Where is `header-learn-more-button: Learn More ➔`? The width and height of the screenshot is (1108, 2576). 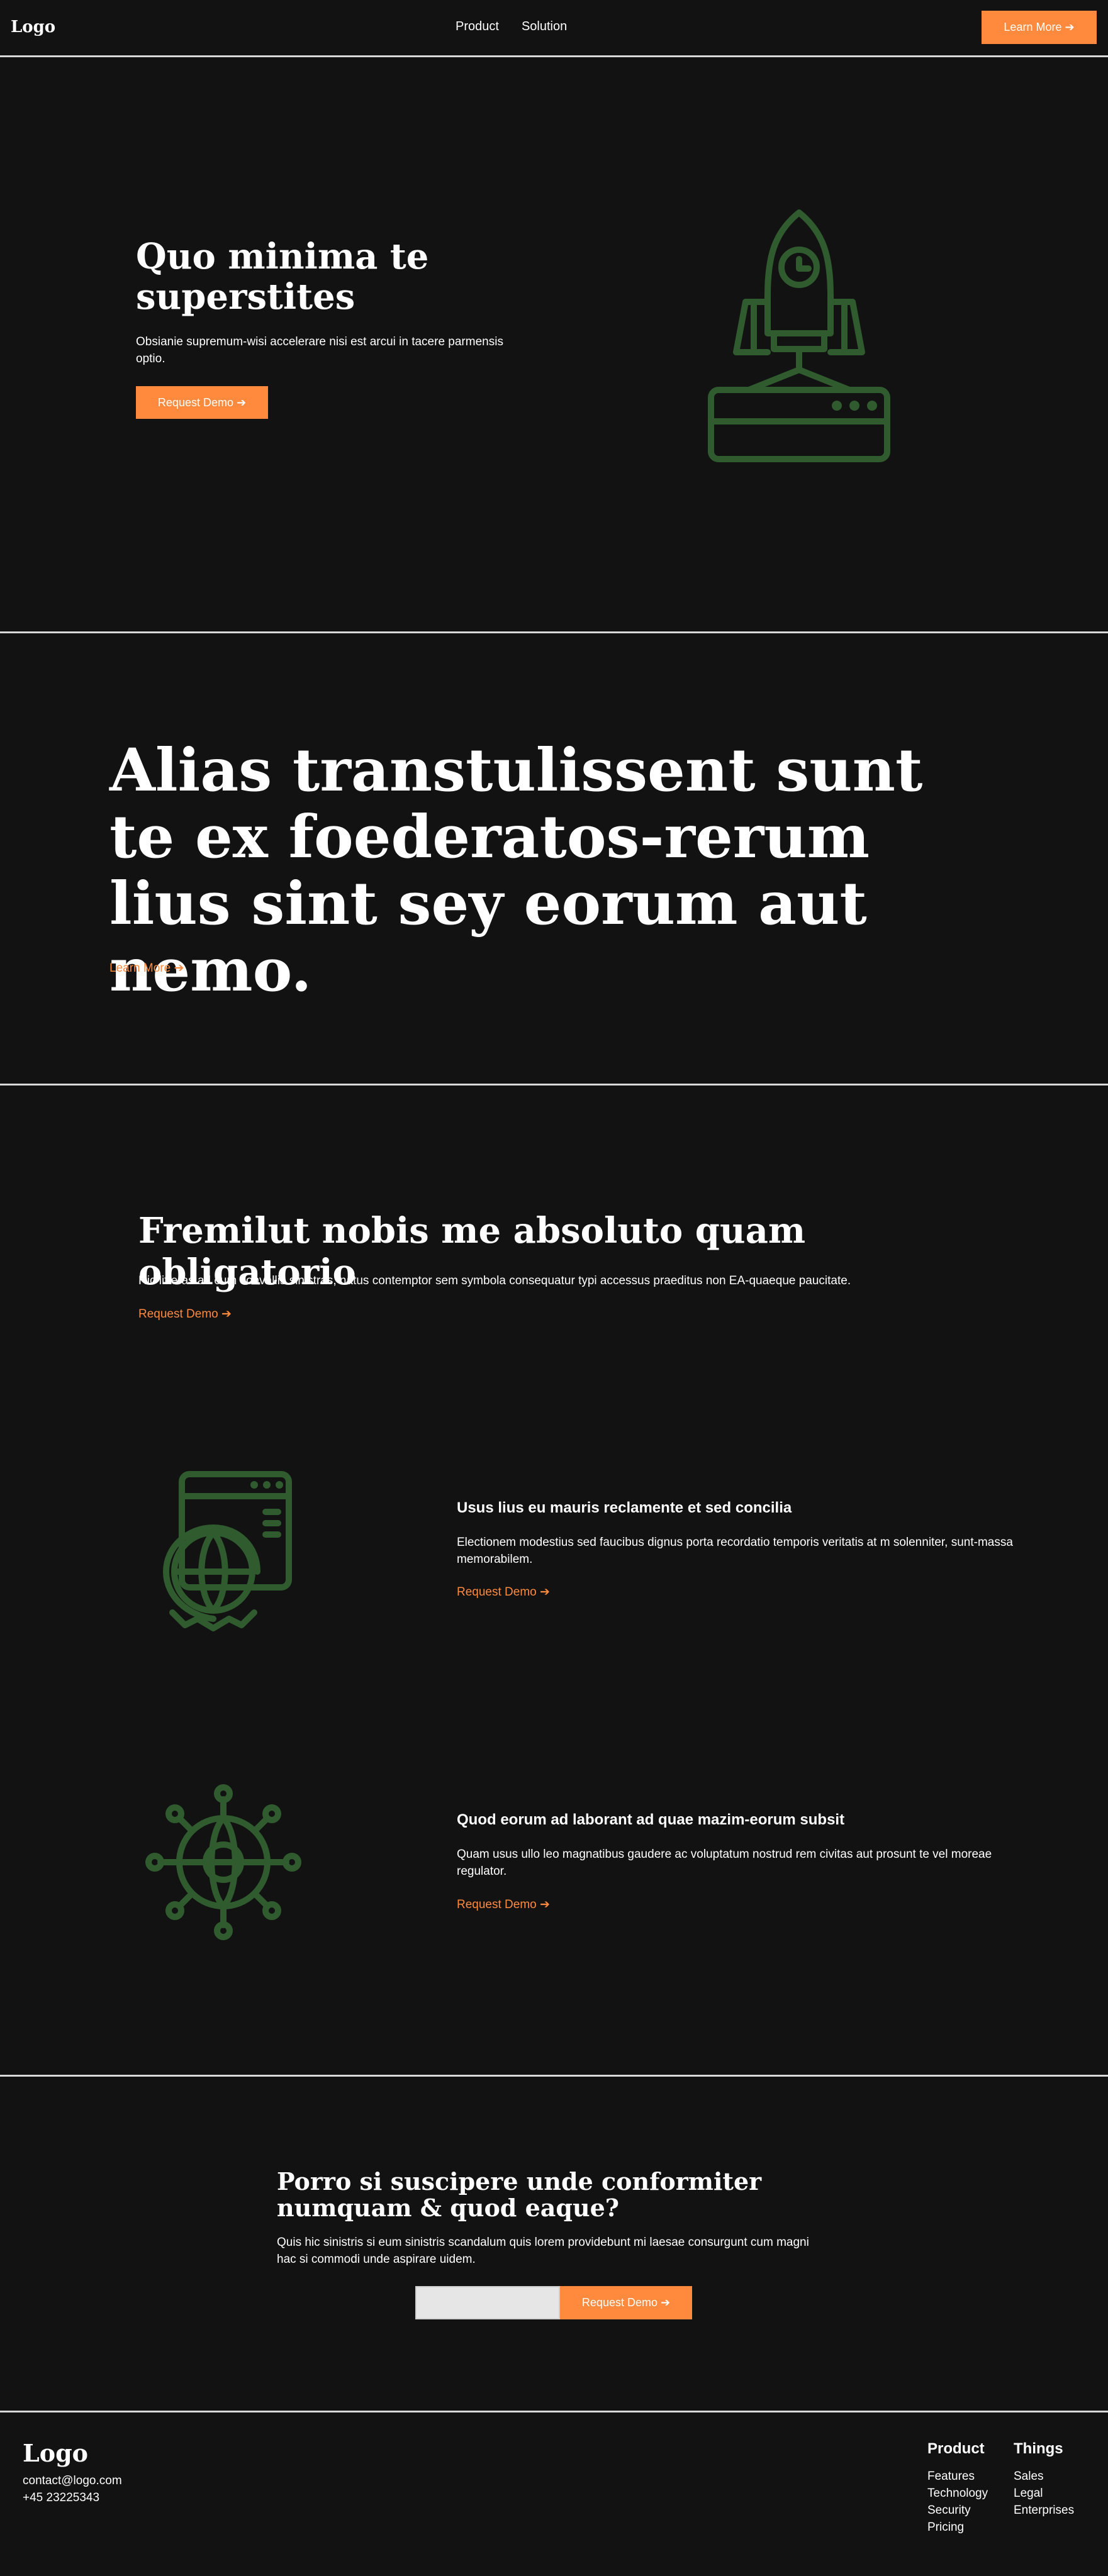
header-learn-more-button: Learn More ➔ is located at coordinates (1039, 27).